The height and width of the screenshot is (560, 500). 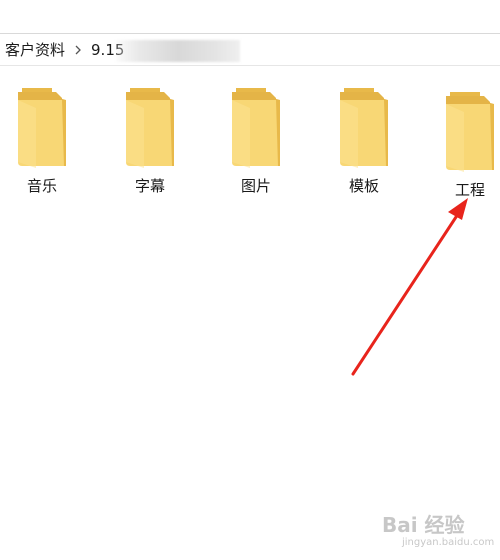 I want to click on folder-item: 字幕, so click(x=150, y=141).